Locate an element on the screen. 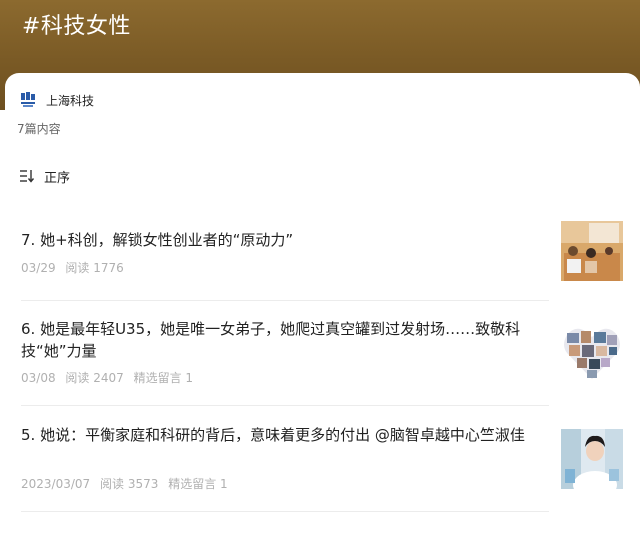 Image resolution: width=640 pixels, height=543 pixels. sort-toggle: 正序 is located at coordinates (44, 176).